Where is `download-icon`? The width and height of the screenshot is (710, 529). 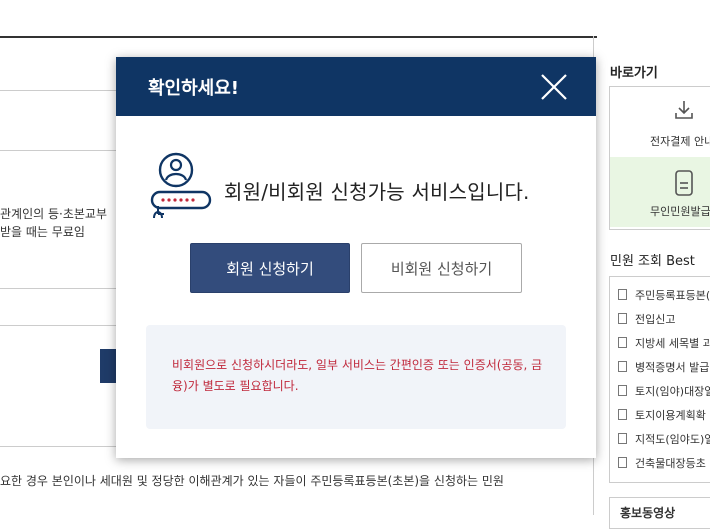
download-icon is located at coordinates (684, 112).